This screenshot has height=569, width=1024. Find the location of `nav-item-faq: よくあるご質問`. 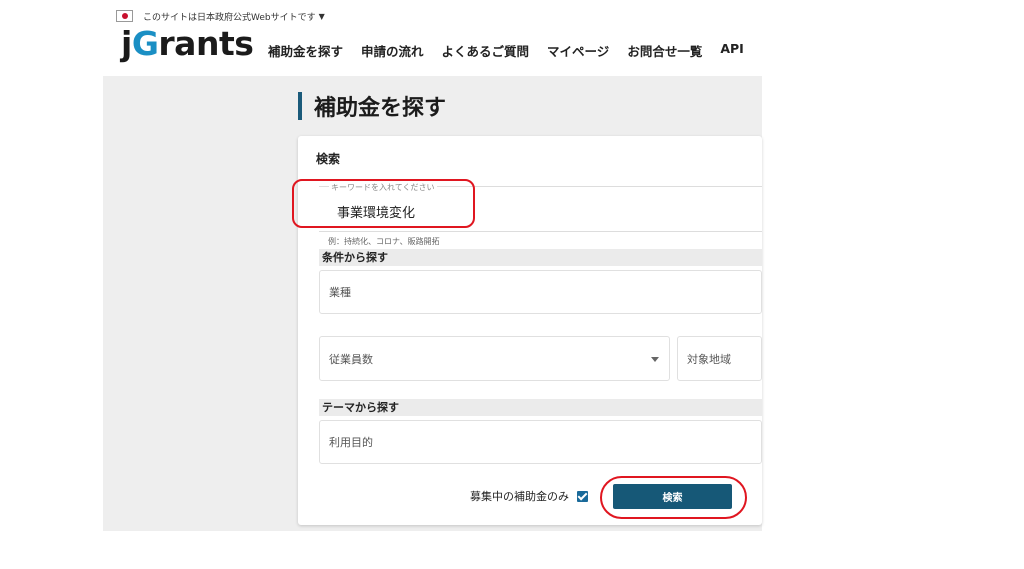

nav-item-faq: よくあるご質問 is located at coordinates (486, 50).